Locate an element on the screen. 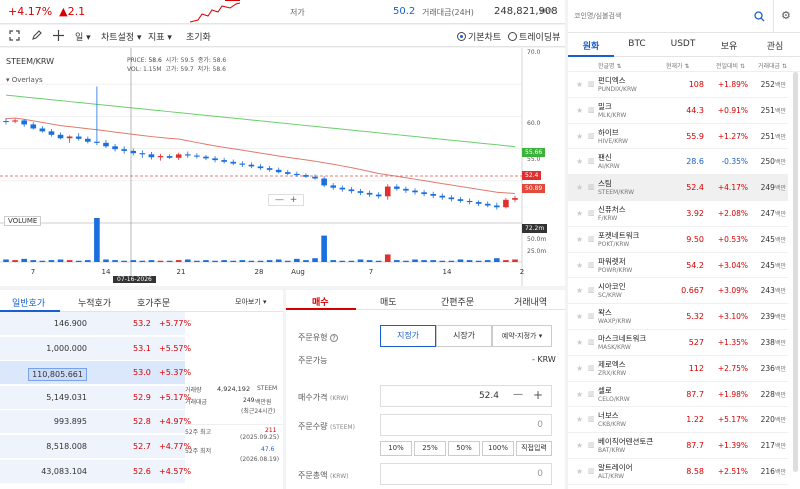 This screenshot has height=489, width=800. sort-volume: 거래대금 ⇅ is located at coordinates (772, 65).